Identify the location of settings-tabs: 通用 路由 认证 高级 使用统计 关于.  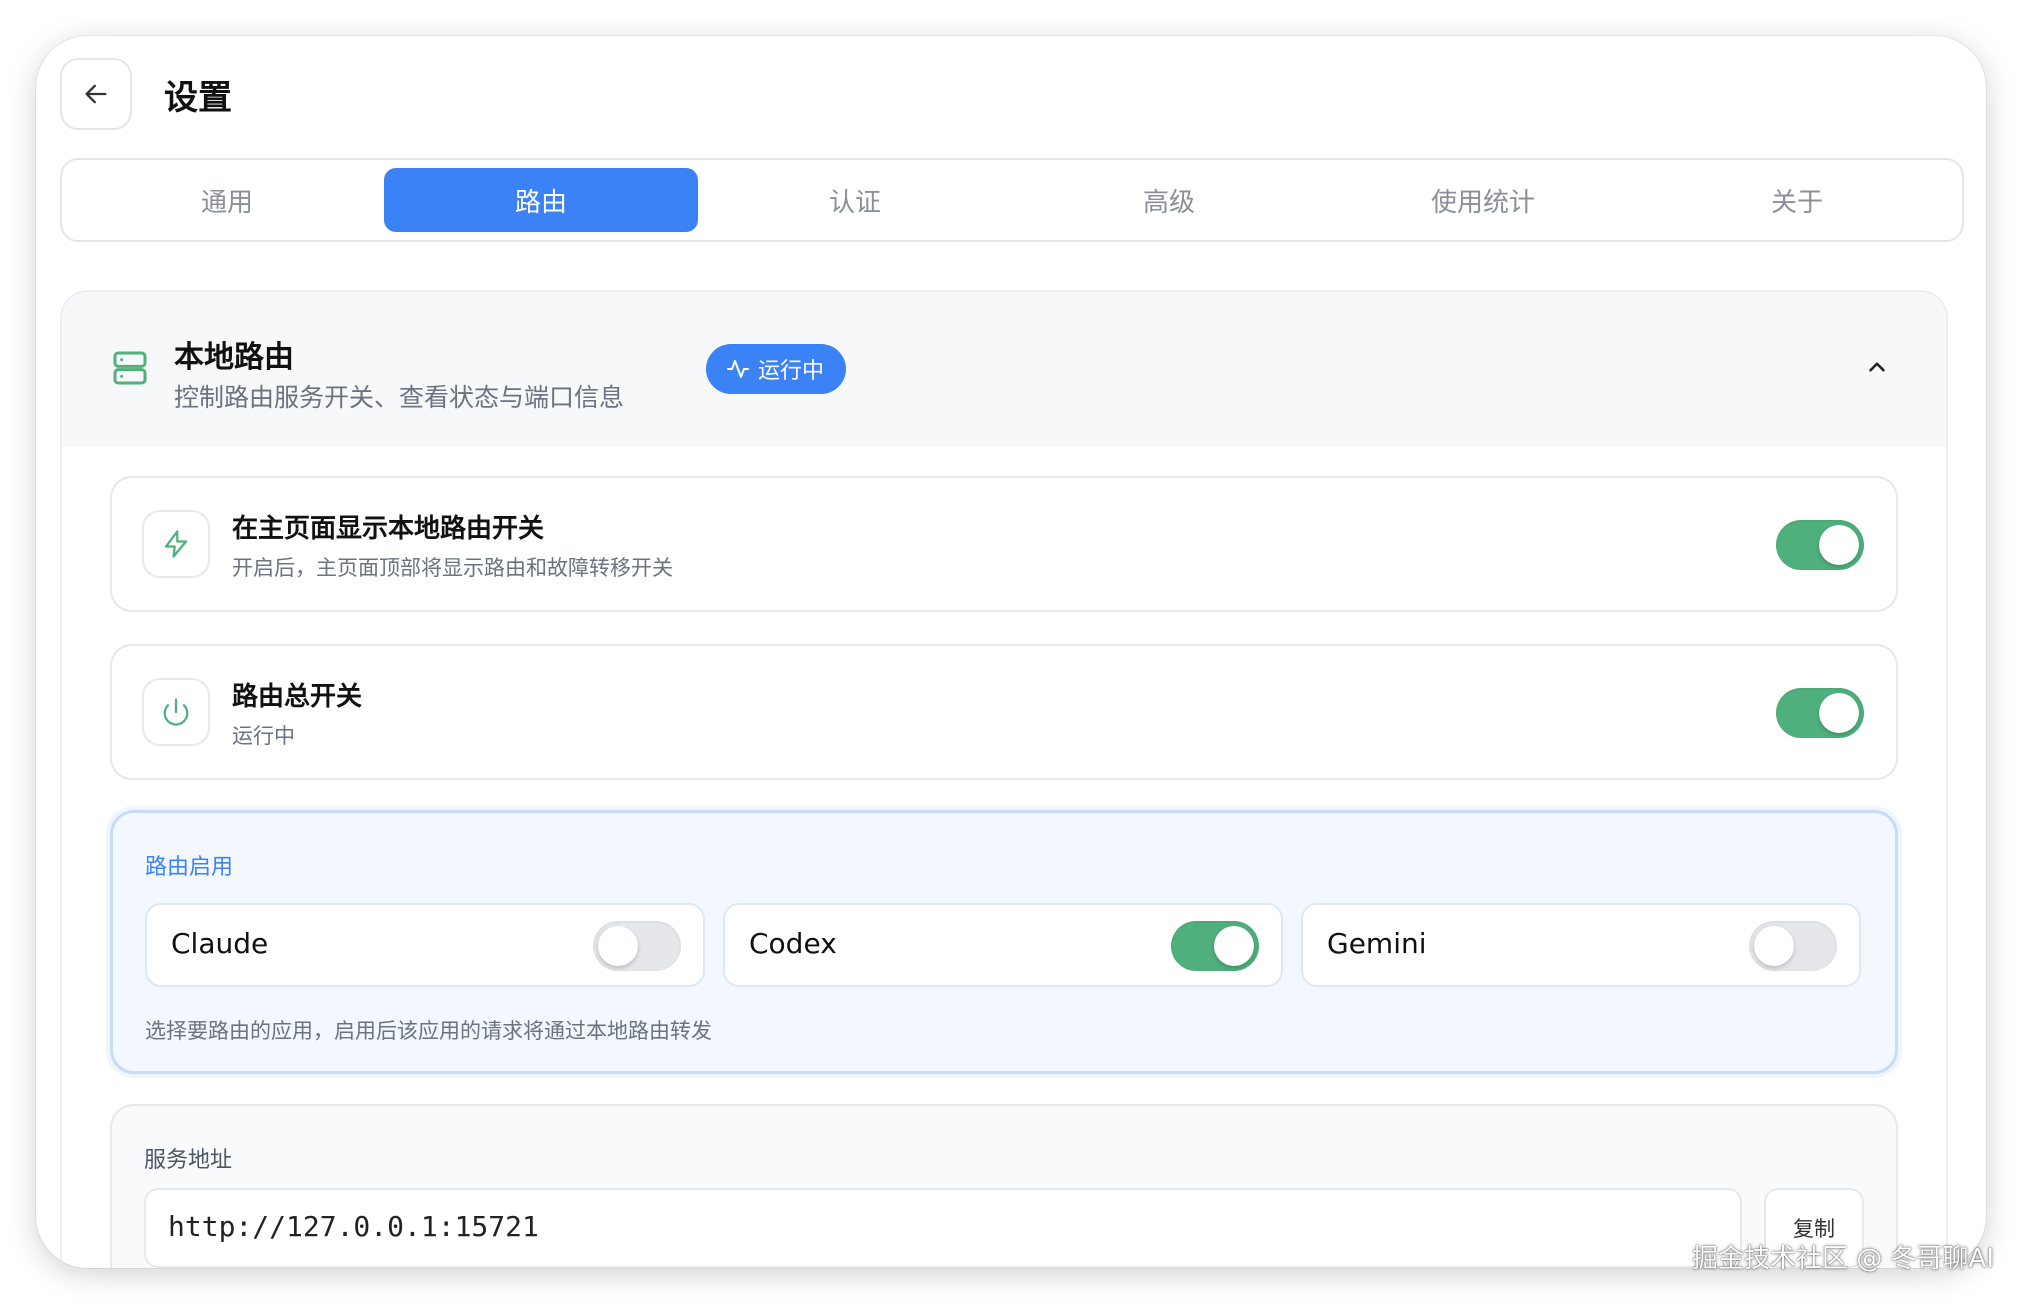
(1012, 200).